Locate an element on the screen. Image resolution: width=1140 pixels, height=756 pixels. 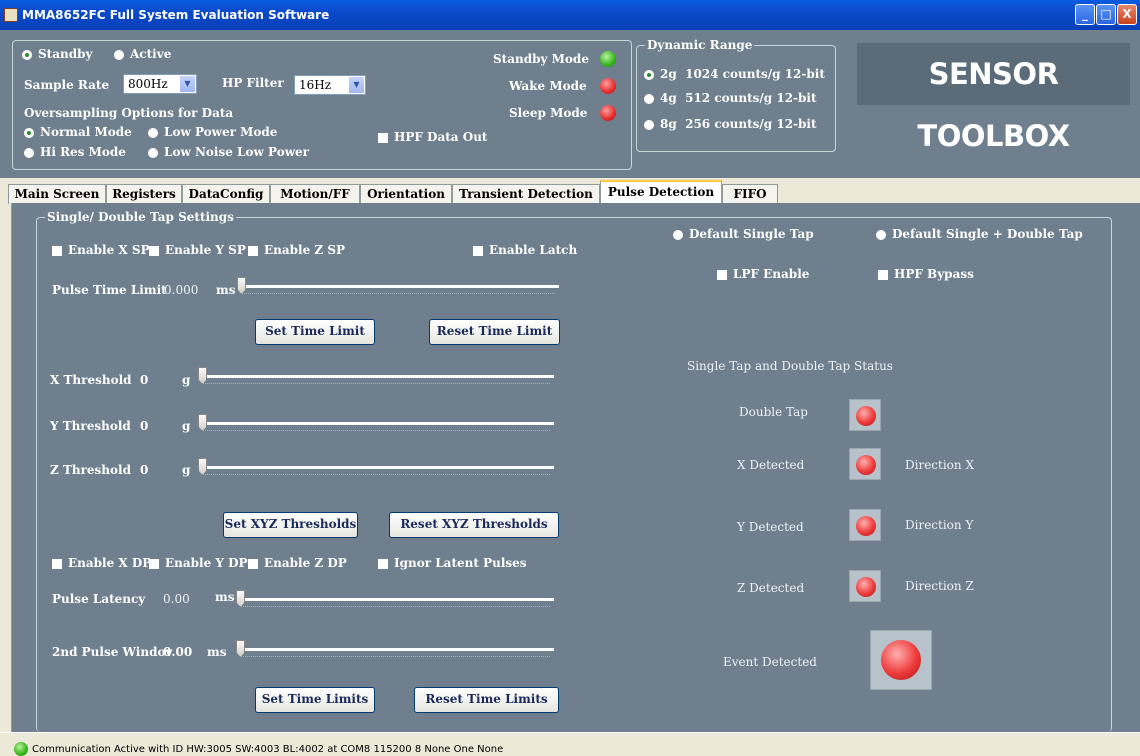
sample-rate-label: Sample Rate is located at coordinates (67, 85).